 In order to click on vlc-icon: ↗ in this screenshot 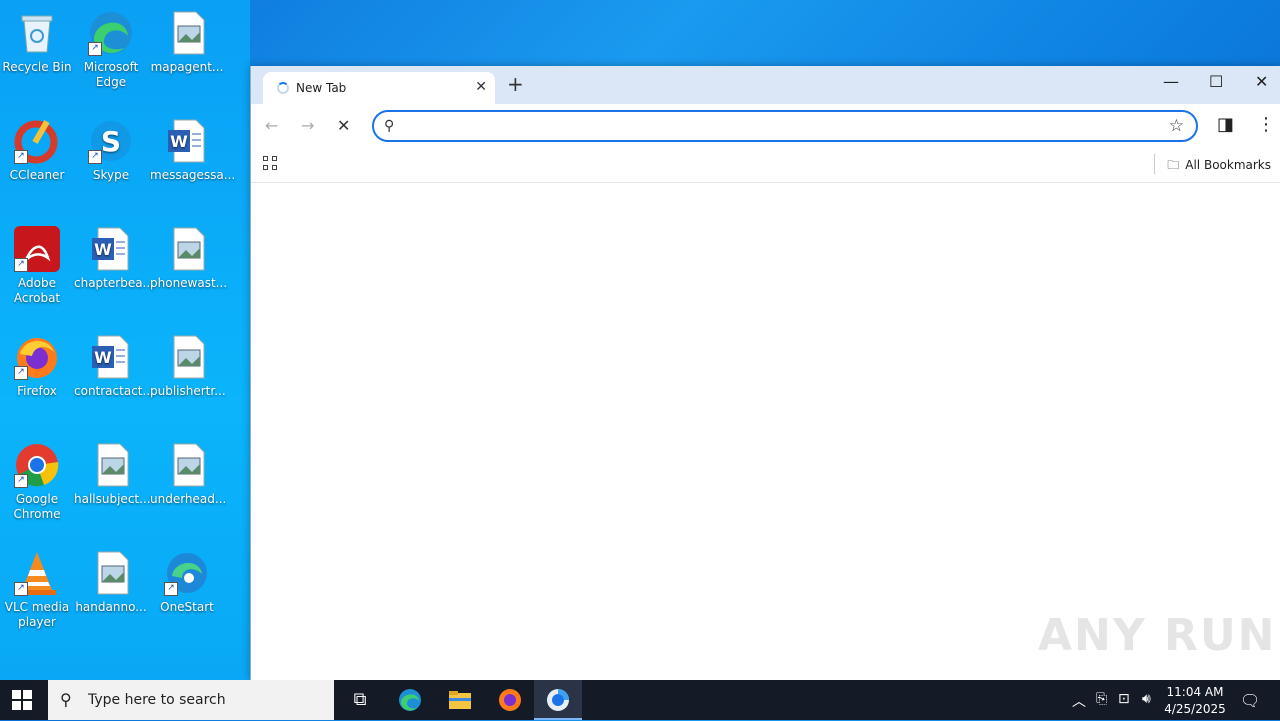, I will do `click(37, 573)`.